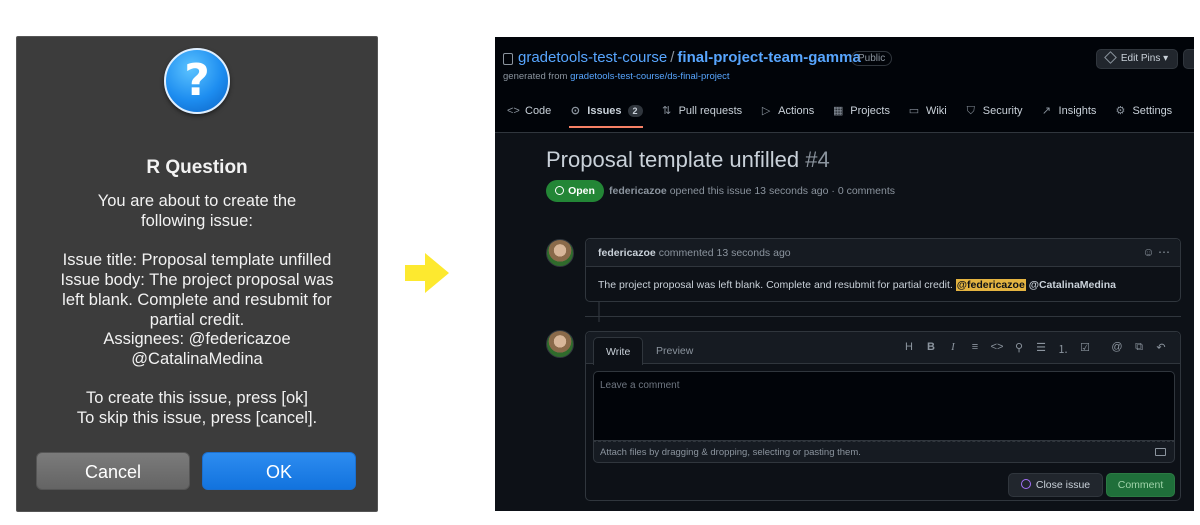  What do you see at coordinates (197, 339) in the screenshot?
I see `dialog-message-line: Assignees: @federicazoe` at bounding box center [197, 339].